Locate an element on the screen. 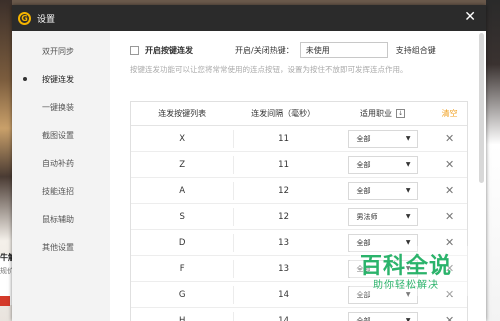  clear-all-link: 清空 is located at coordinates (449, 113).